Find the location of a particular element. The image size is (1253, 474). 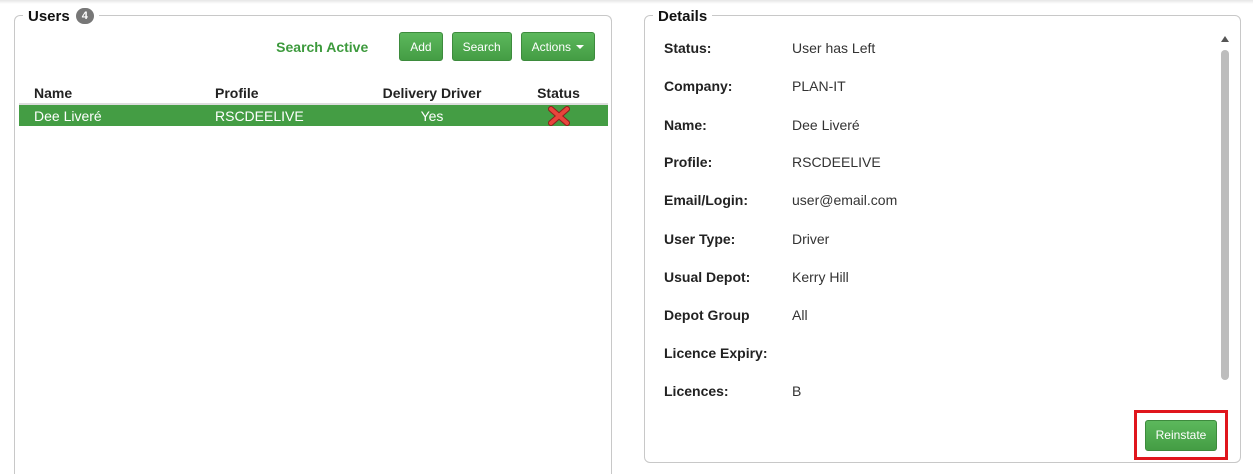

detail-value: RSCDEELIVE is located at coordinates (836, 162).